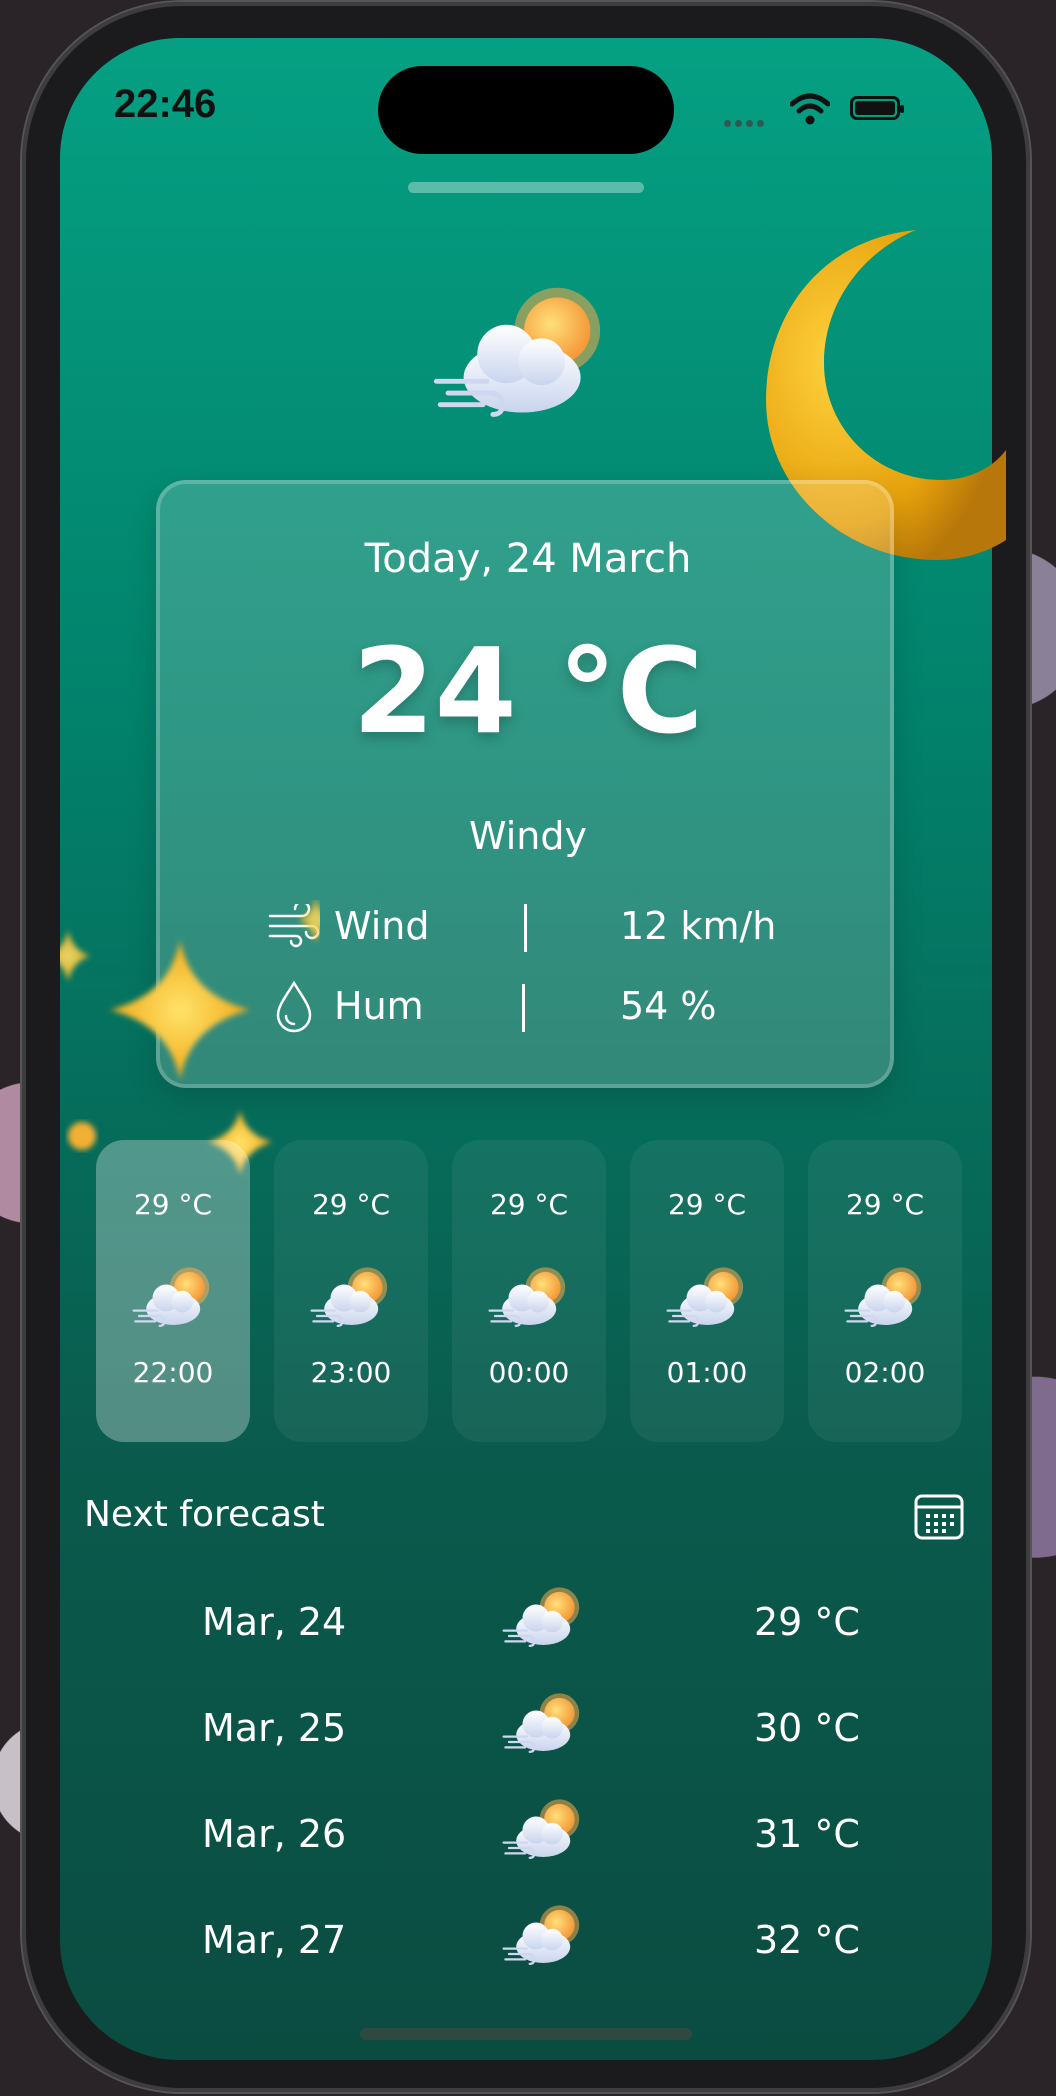 This screenshot has width=1056, height=2096. I want to click on calendar-icon, so click(939, 1517).